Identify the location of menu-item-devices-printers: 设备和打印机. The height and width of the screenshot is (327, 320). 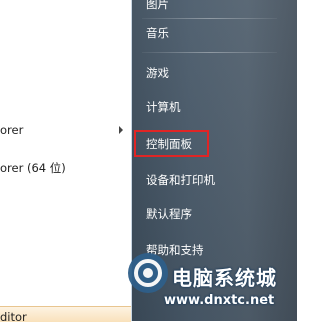
(180, 180).